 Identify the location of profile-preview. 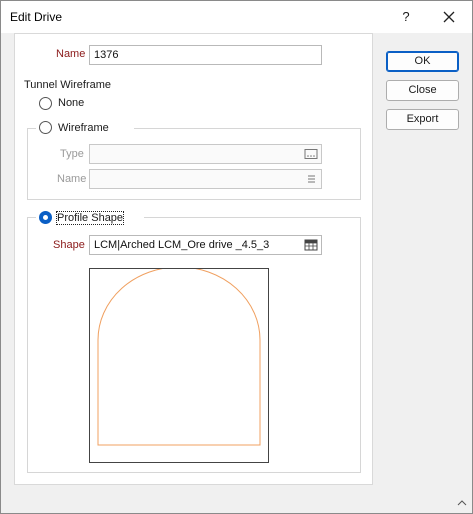
(179, 364).